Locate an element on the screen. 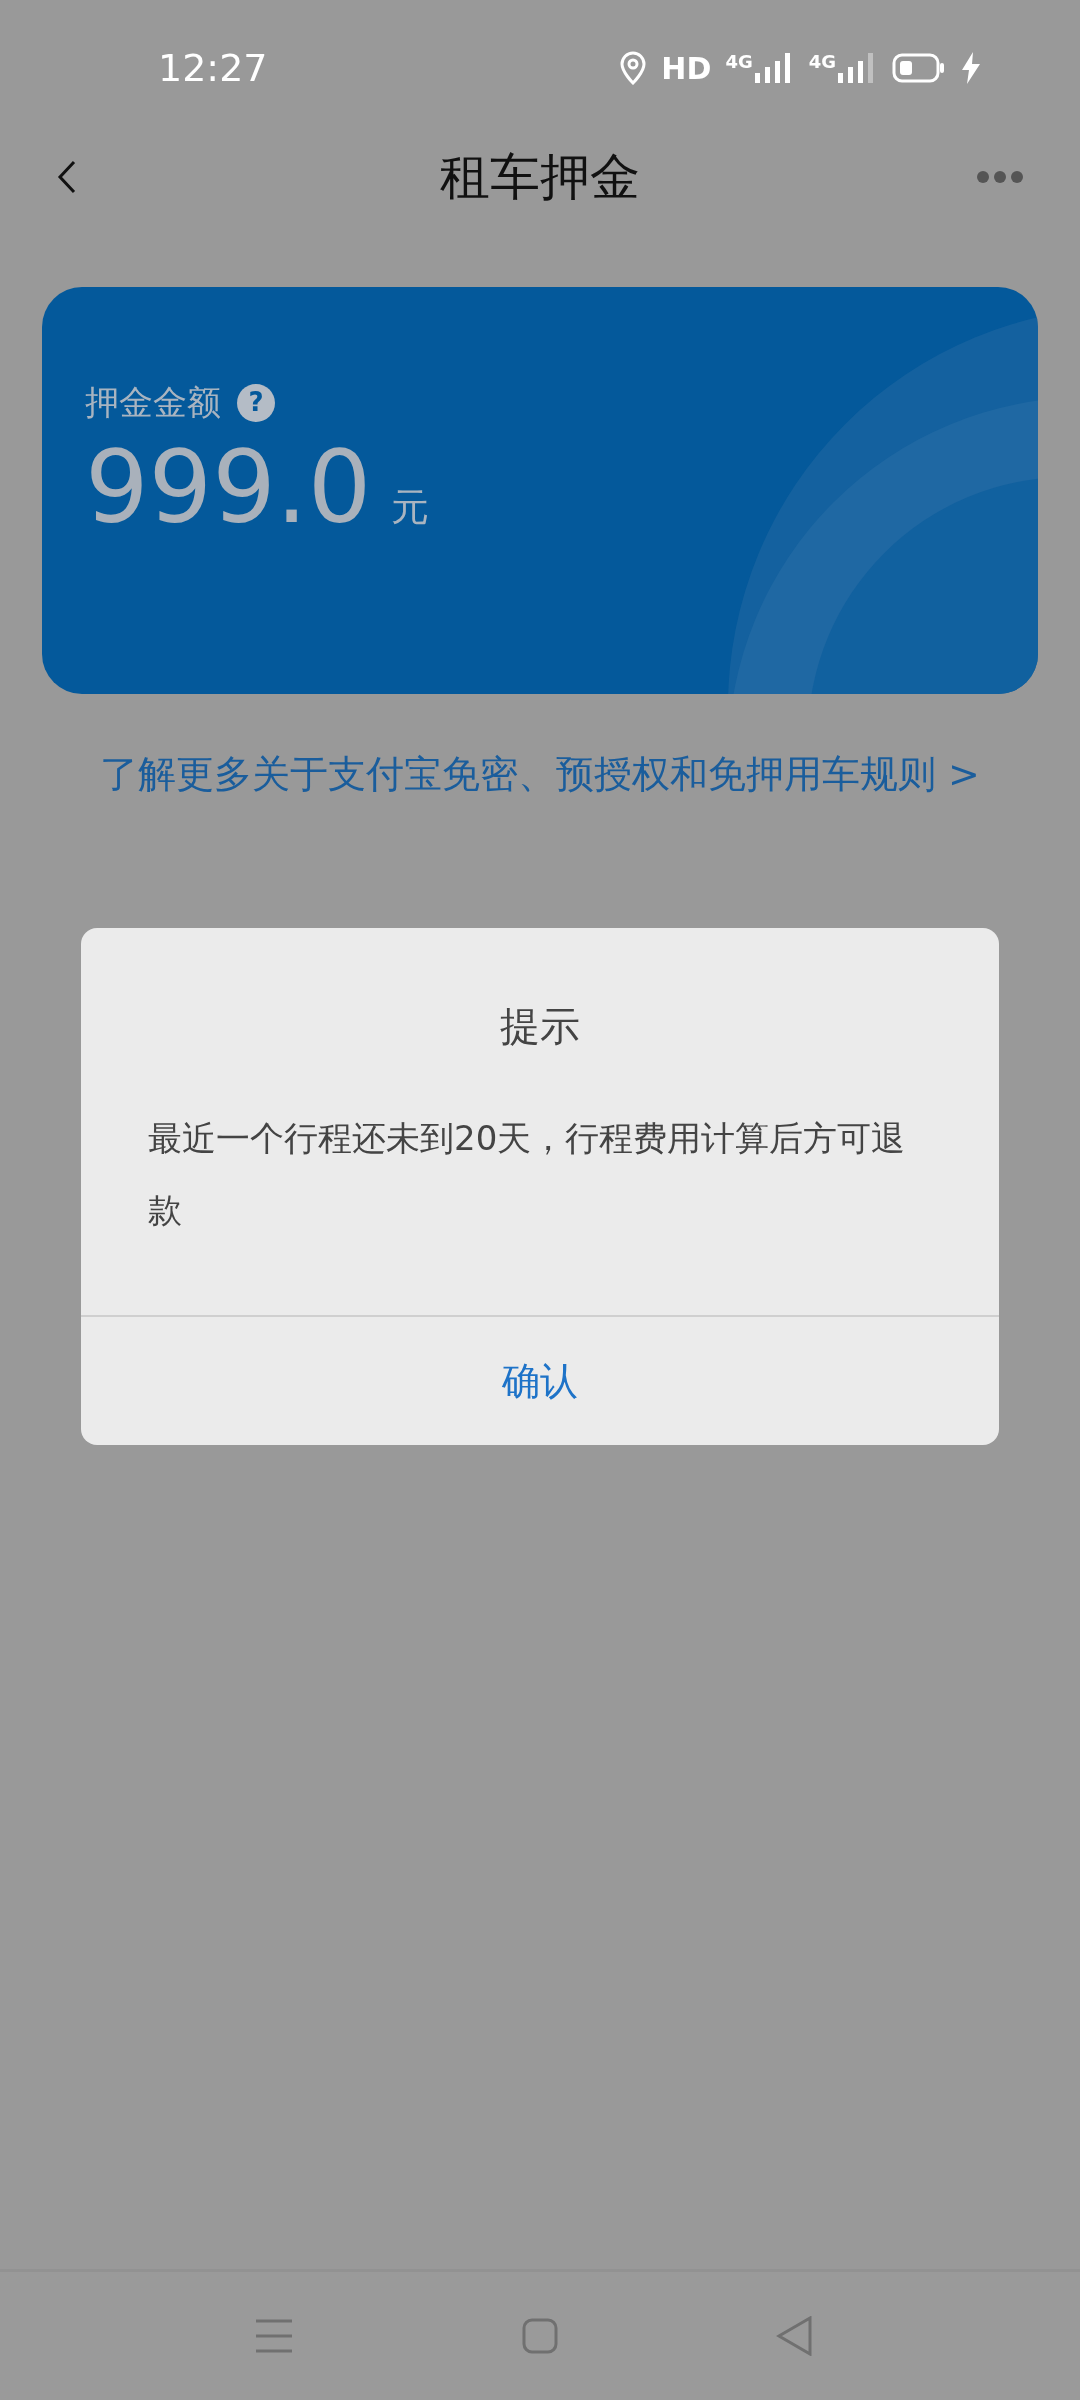  charging-icon is located at coordinates (971, 68).